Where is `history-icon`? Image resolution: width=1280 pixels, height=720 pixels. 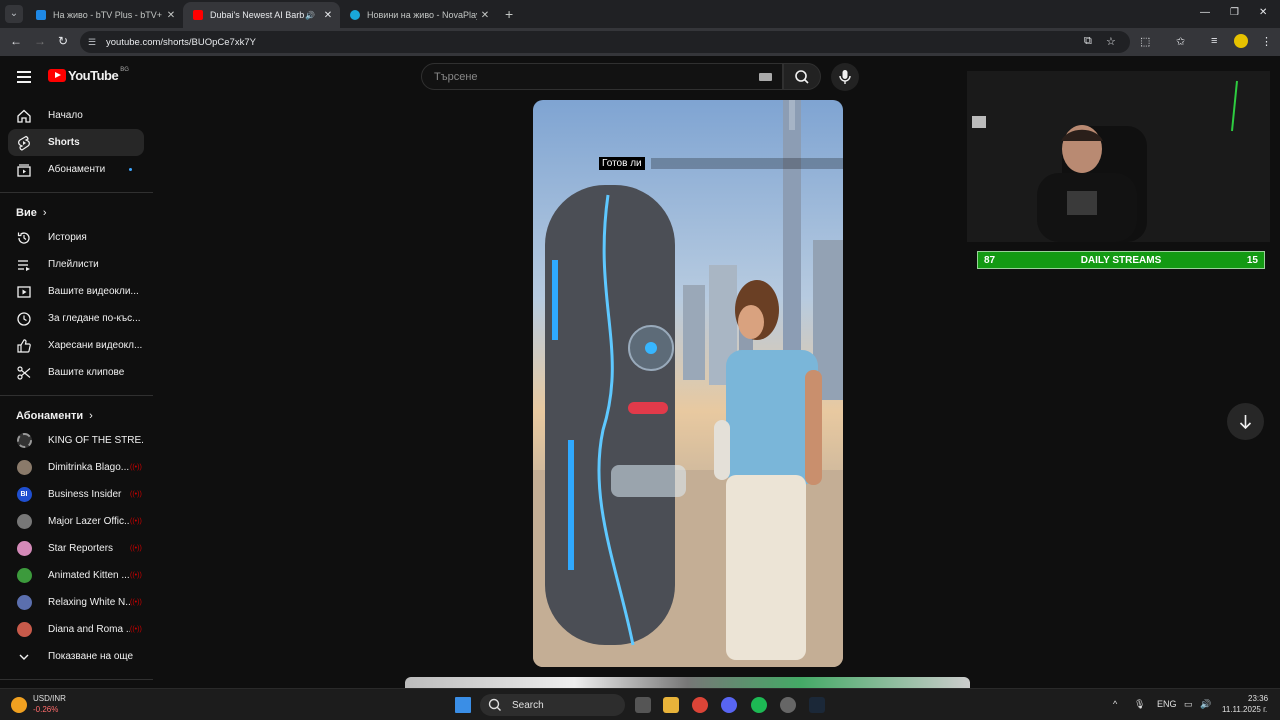
history-icon is located at coordinates (24, 238).